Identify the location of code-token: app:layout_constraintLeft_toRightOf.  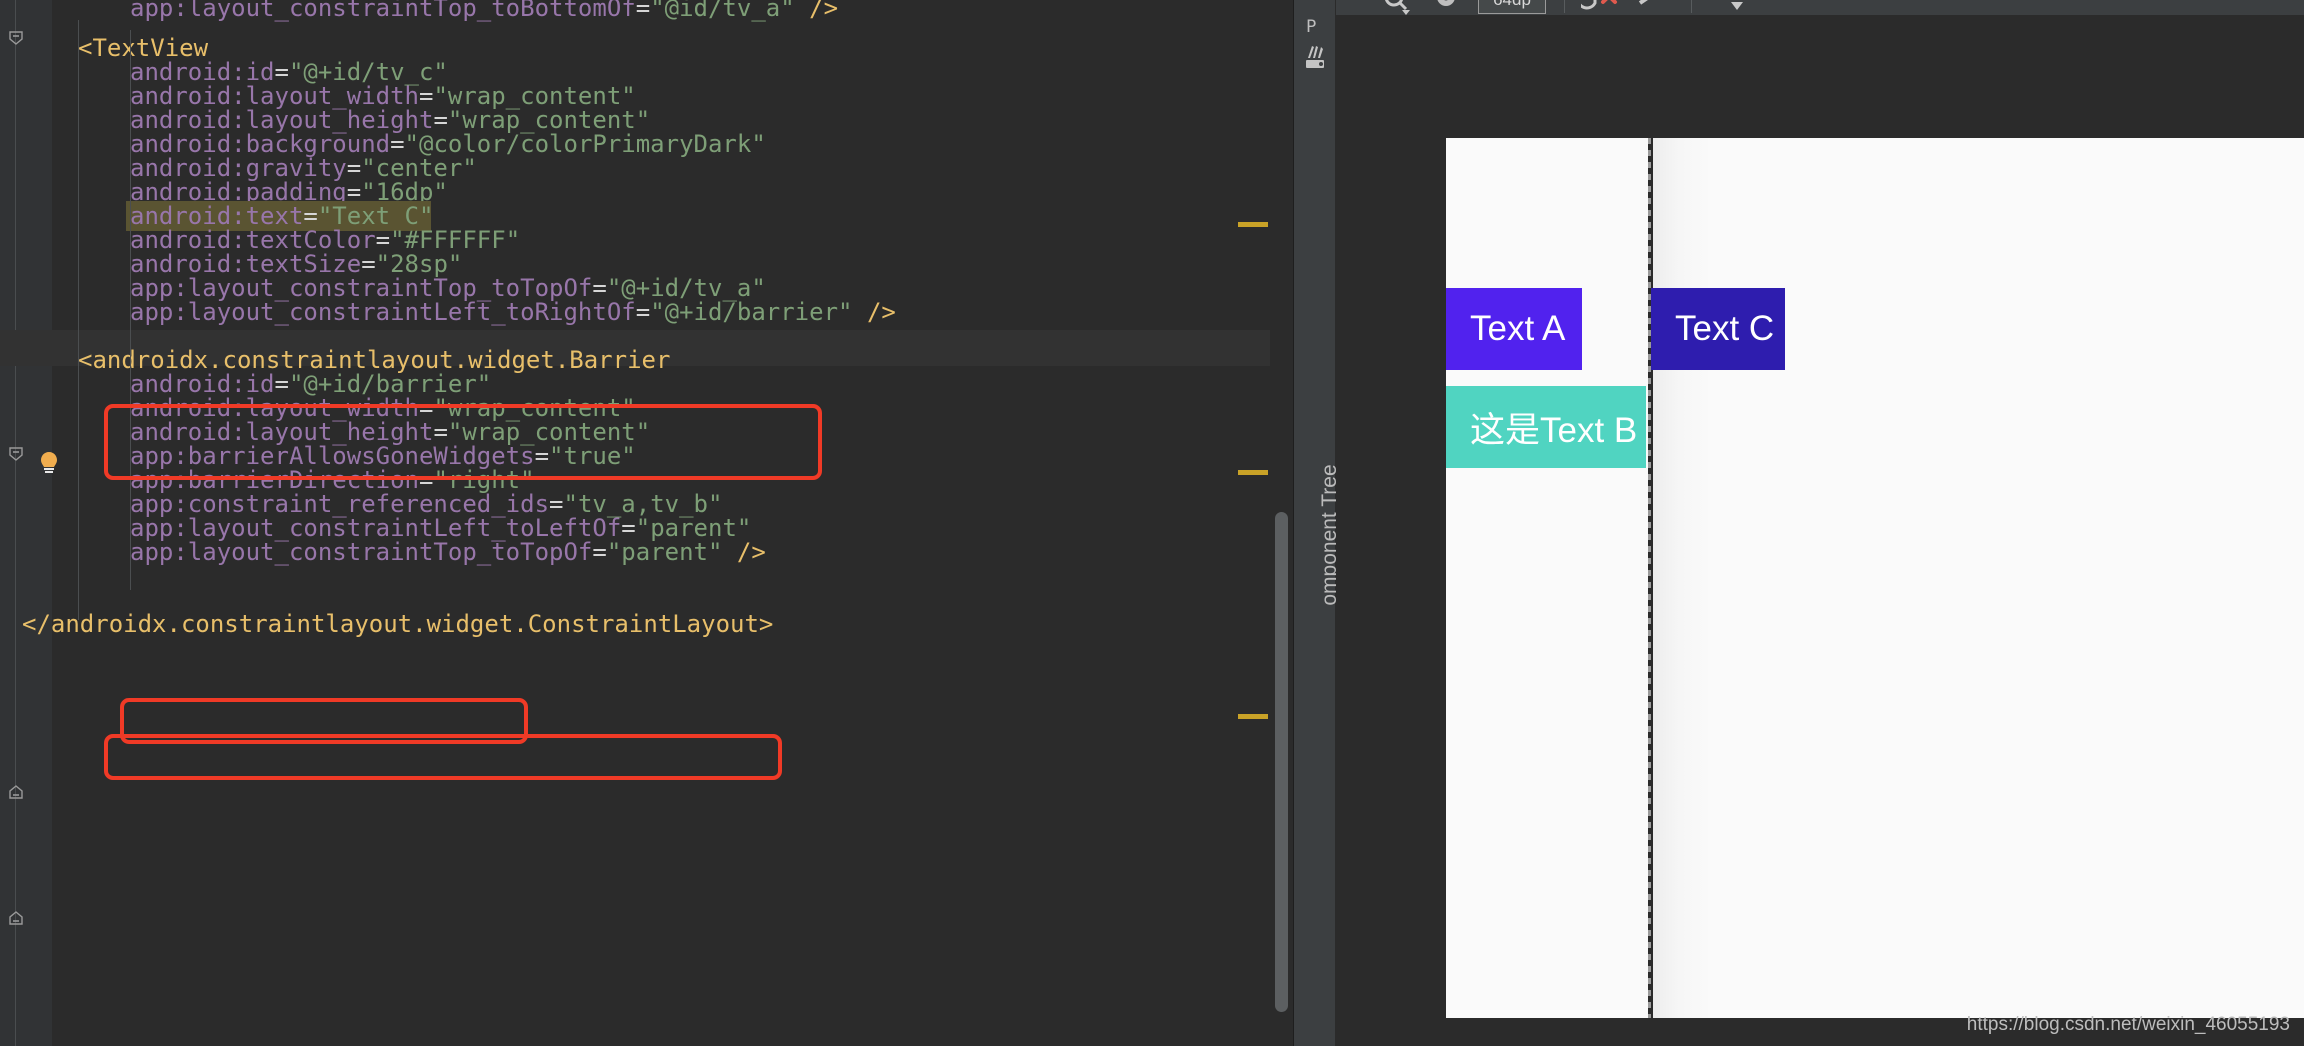
(383, 312).